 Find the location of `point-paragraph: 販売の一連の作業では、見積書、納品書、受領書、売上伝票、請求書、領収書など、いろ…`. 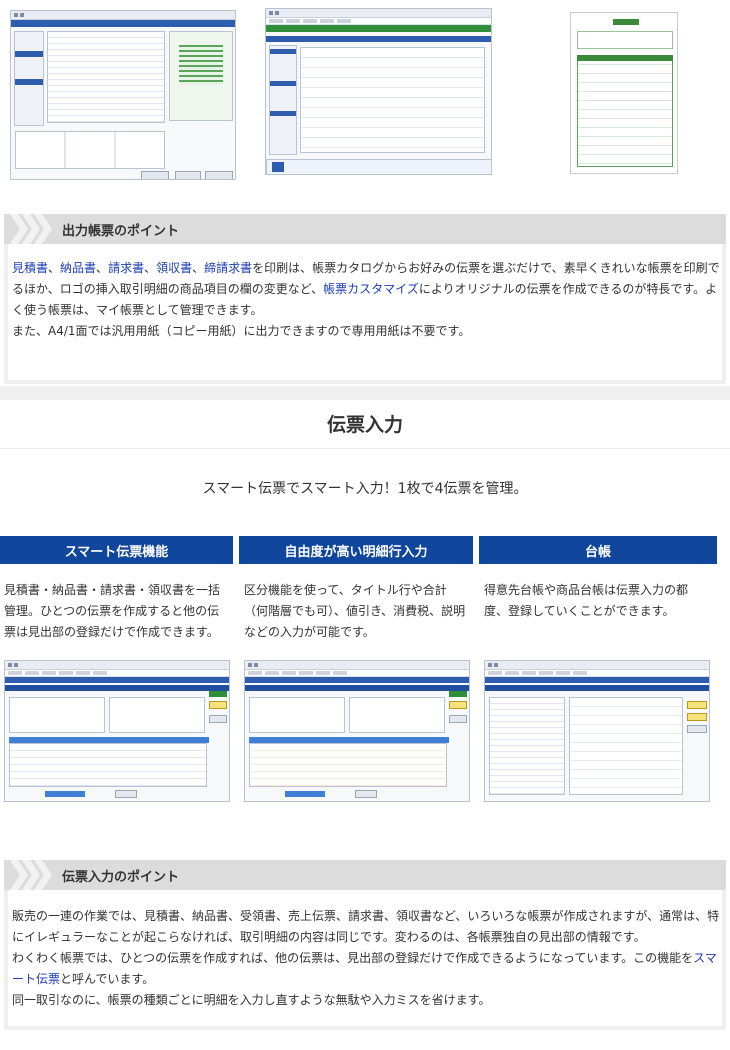

point-paragraph: 販売の一連の作業では、見積書、納品書、受領書、売上伝票、請求書、領収書など、いろ… is located at coordinates (366, 926).